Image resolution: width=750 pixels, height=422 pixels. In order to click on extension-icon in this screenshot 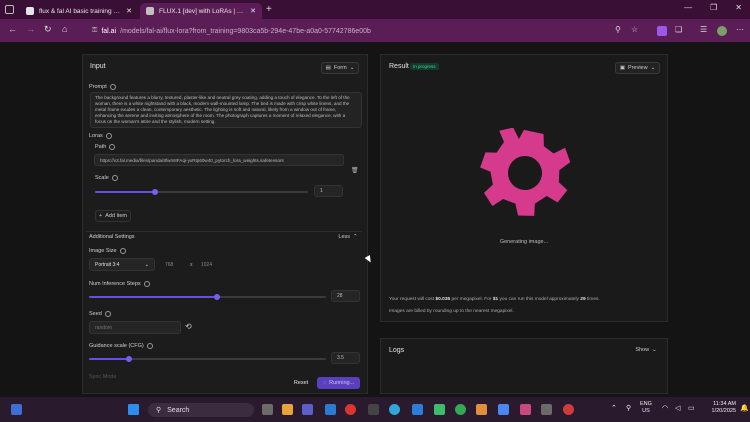, I will do `click(662, 31)`.